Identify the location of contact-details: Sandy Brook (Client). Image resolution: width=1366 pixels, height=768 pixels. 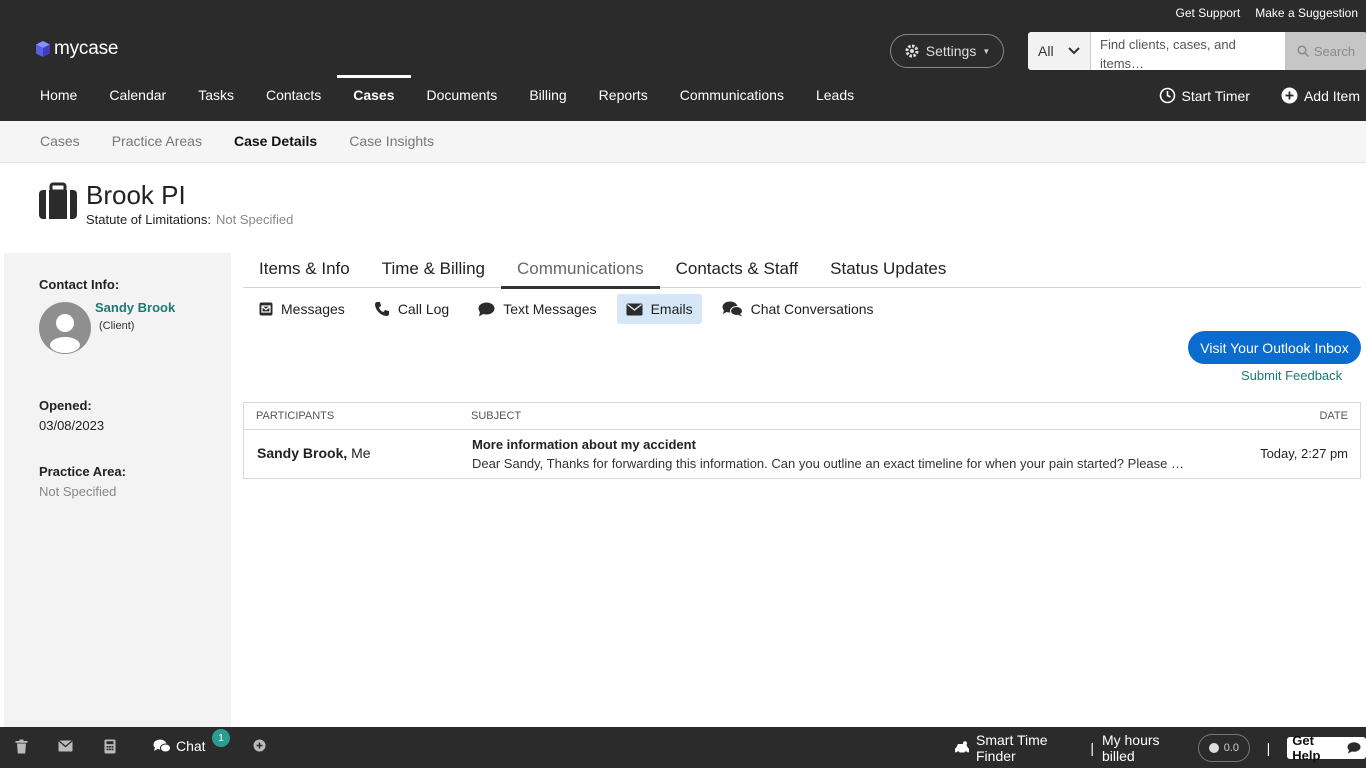
(133, 327).